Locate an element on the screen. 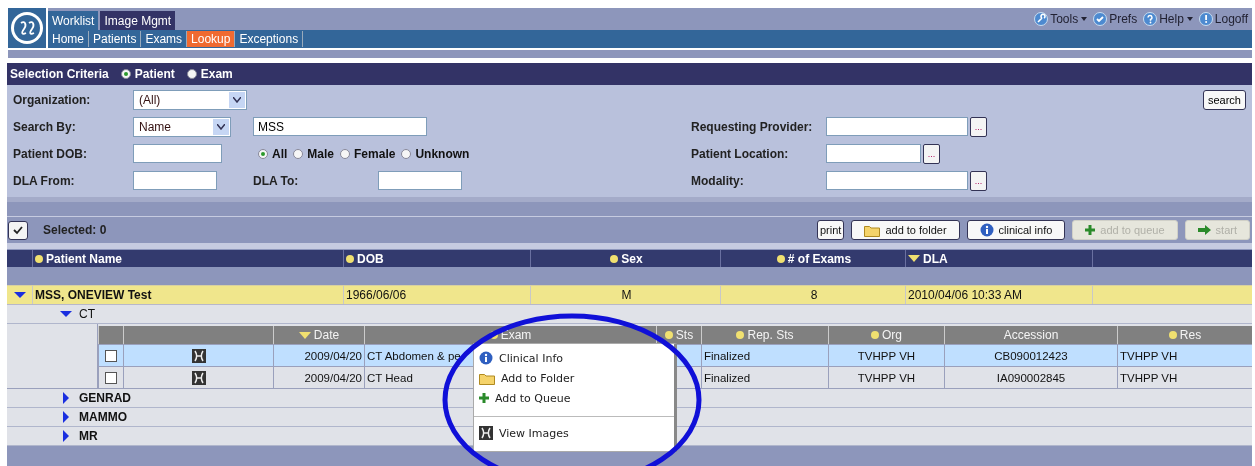  selected-count: Selected: 0 is located at coordinates (75, 230).